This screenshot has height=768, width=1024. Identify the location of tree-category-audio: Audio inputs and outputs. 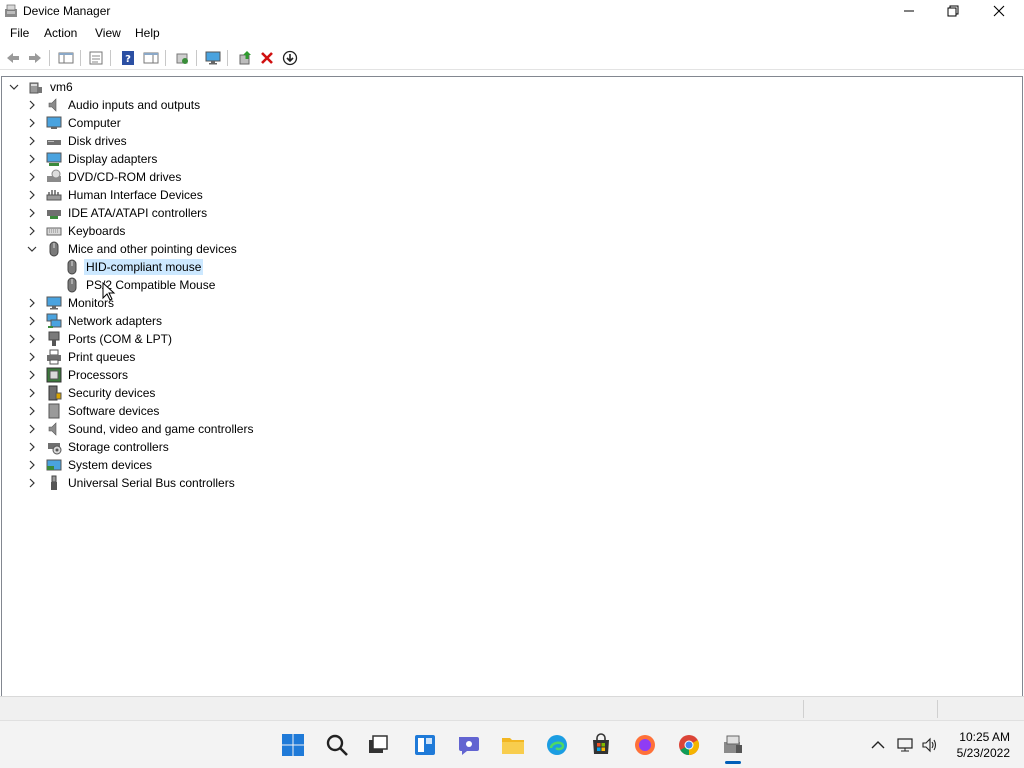
(114, 105).